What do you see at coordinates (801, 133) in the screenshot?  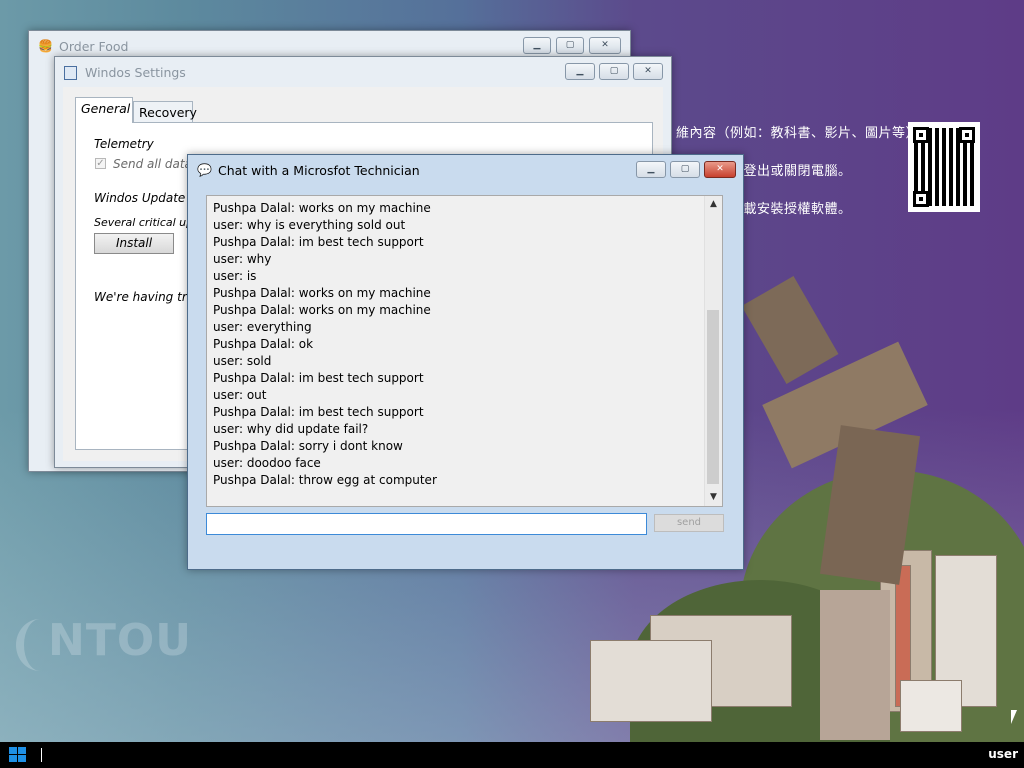 I see `background-text-line: 維內容（例如：教科書、影片、圖片等）。` at bounding box center [801, 133].